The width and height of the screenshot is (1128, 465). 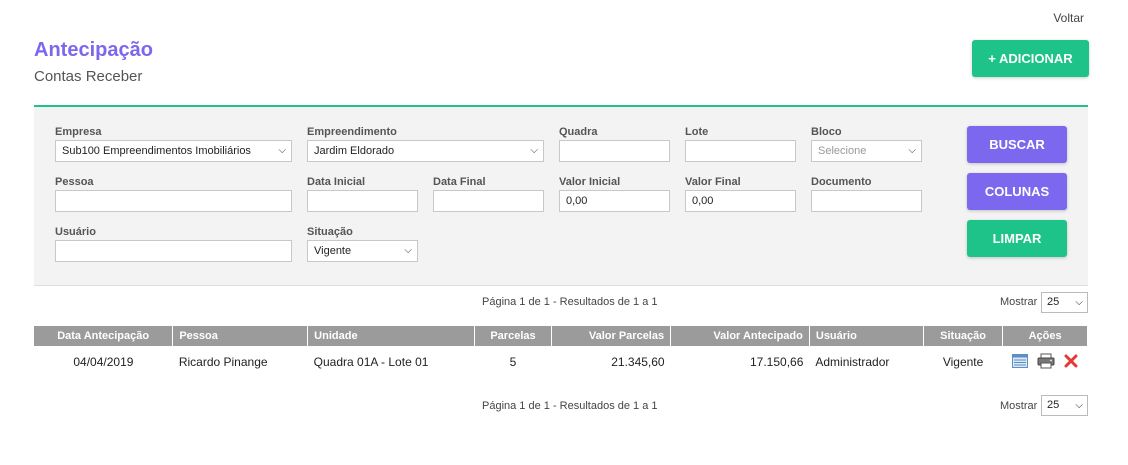 I want to click on col-header: Unidade, so click(x=391, y=336).